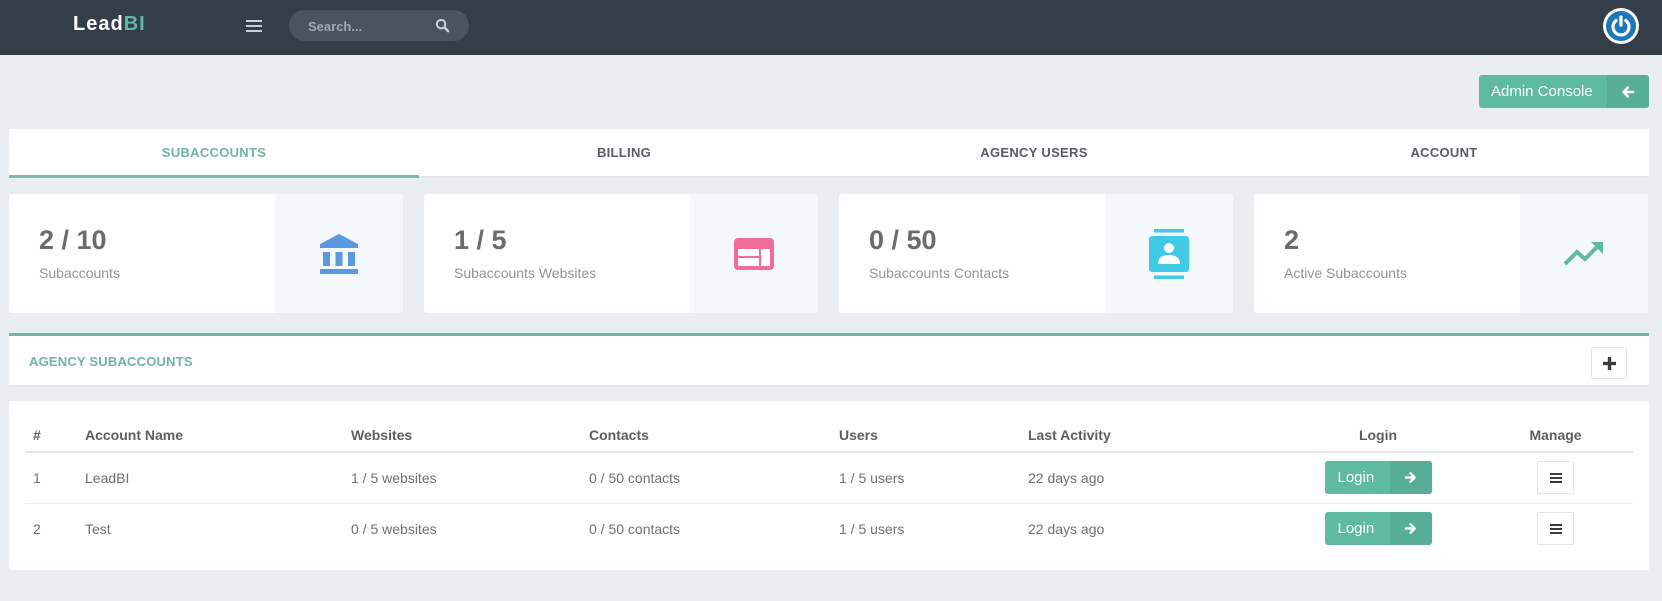 This screenshot has width=1662, height=601. I want to click on column-header-manage: Manage, so click(1555, 435).